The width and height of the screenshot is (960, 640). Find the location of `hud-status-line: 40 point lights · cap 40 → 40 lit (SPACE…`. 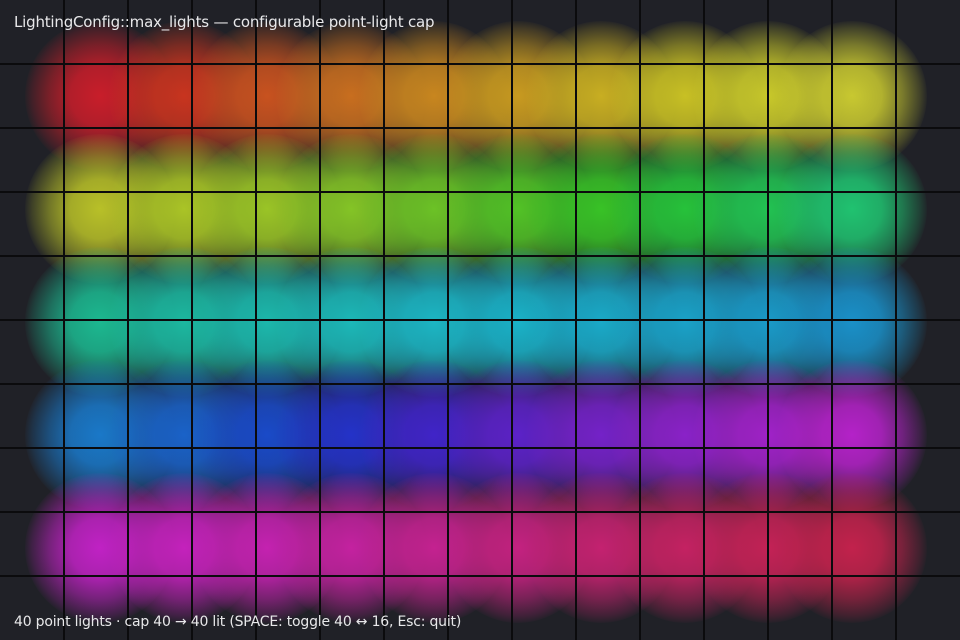

hud-status-line: 40 point lights · cap 40 → 40 lit (SPACE… is located at coordinates (238, 622).